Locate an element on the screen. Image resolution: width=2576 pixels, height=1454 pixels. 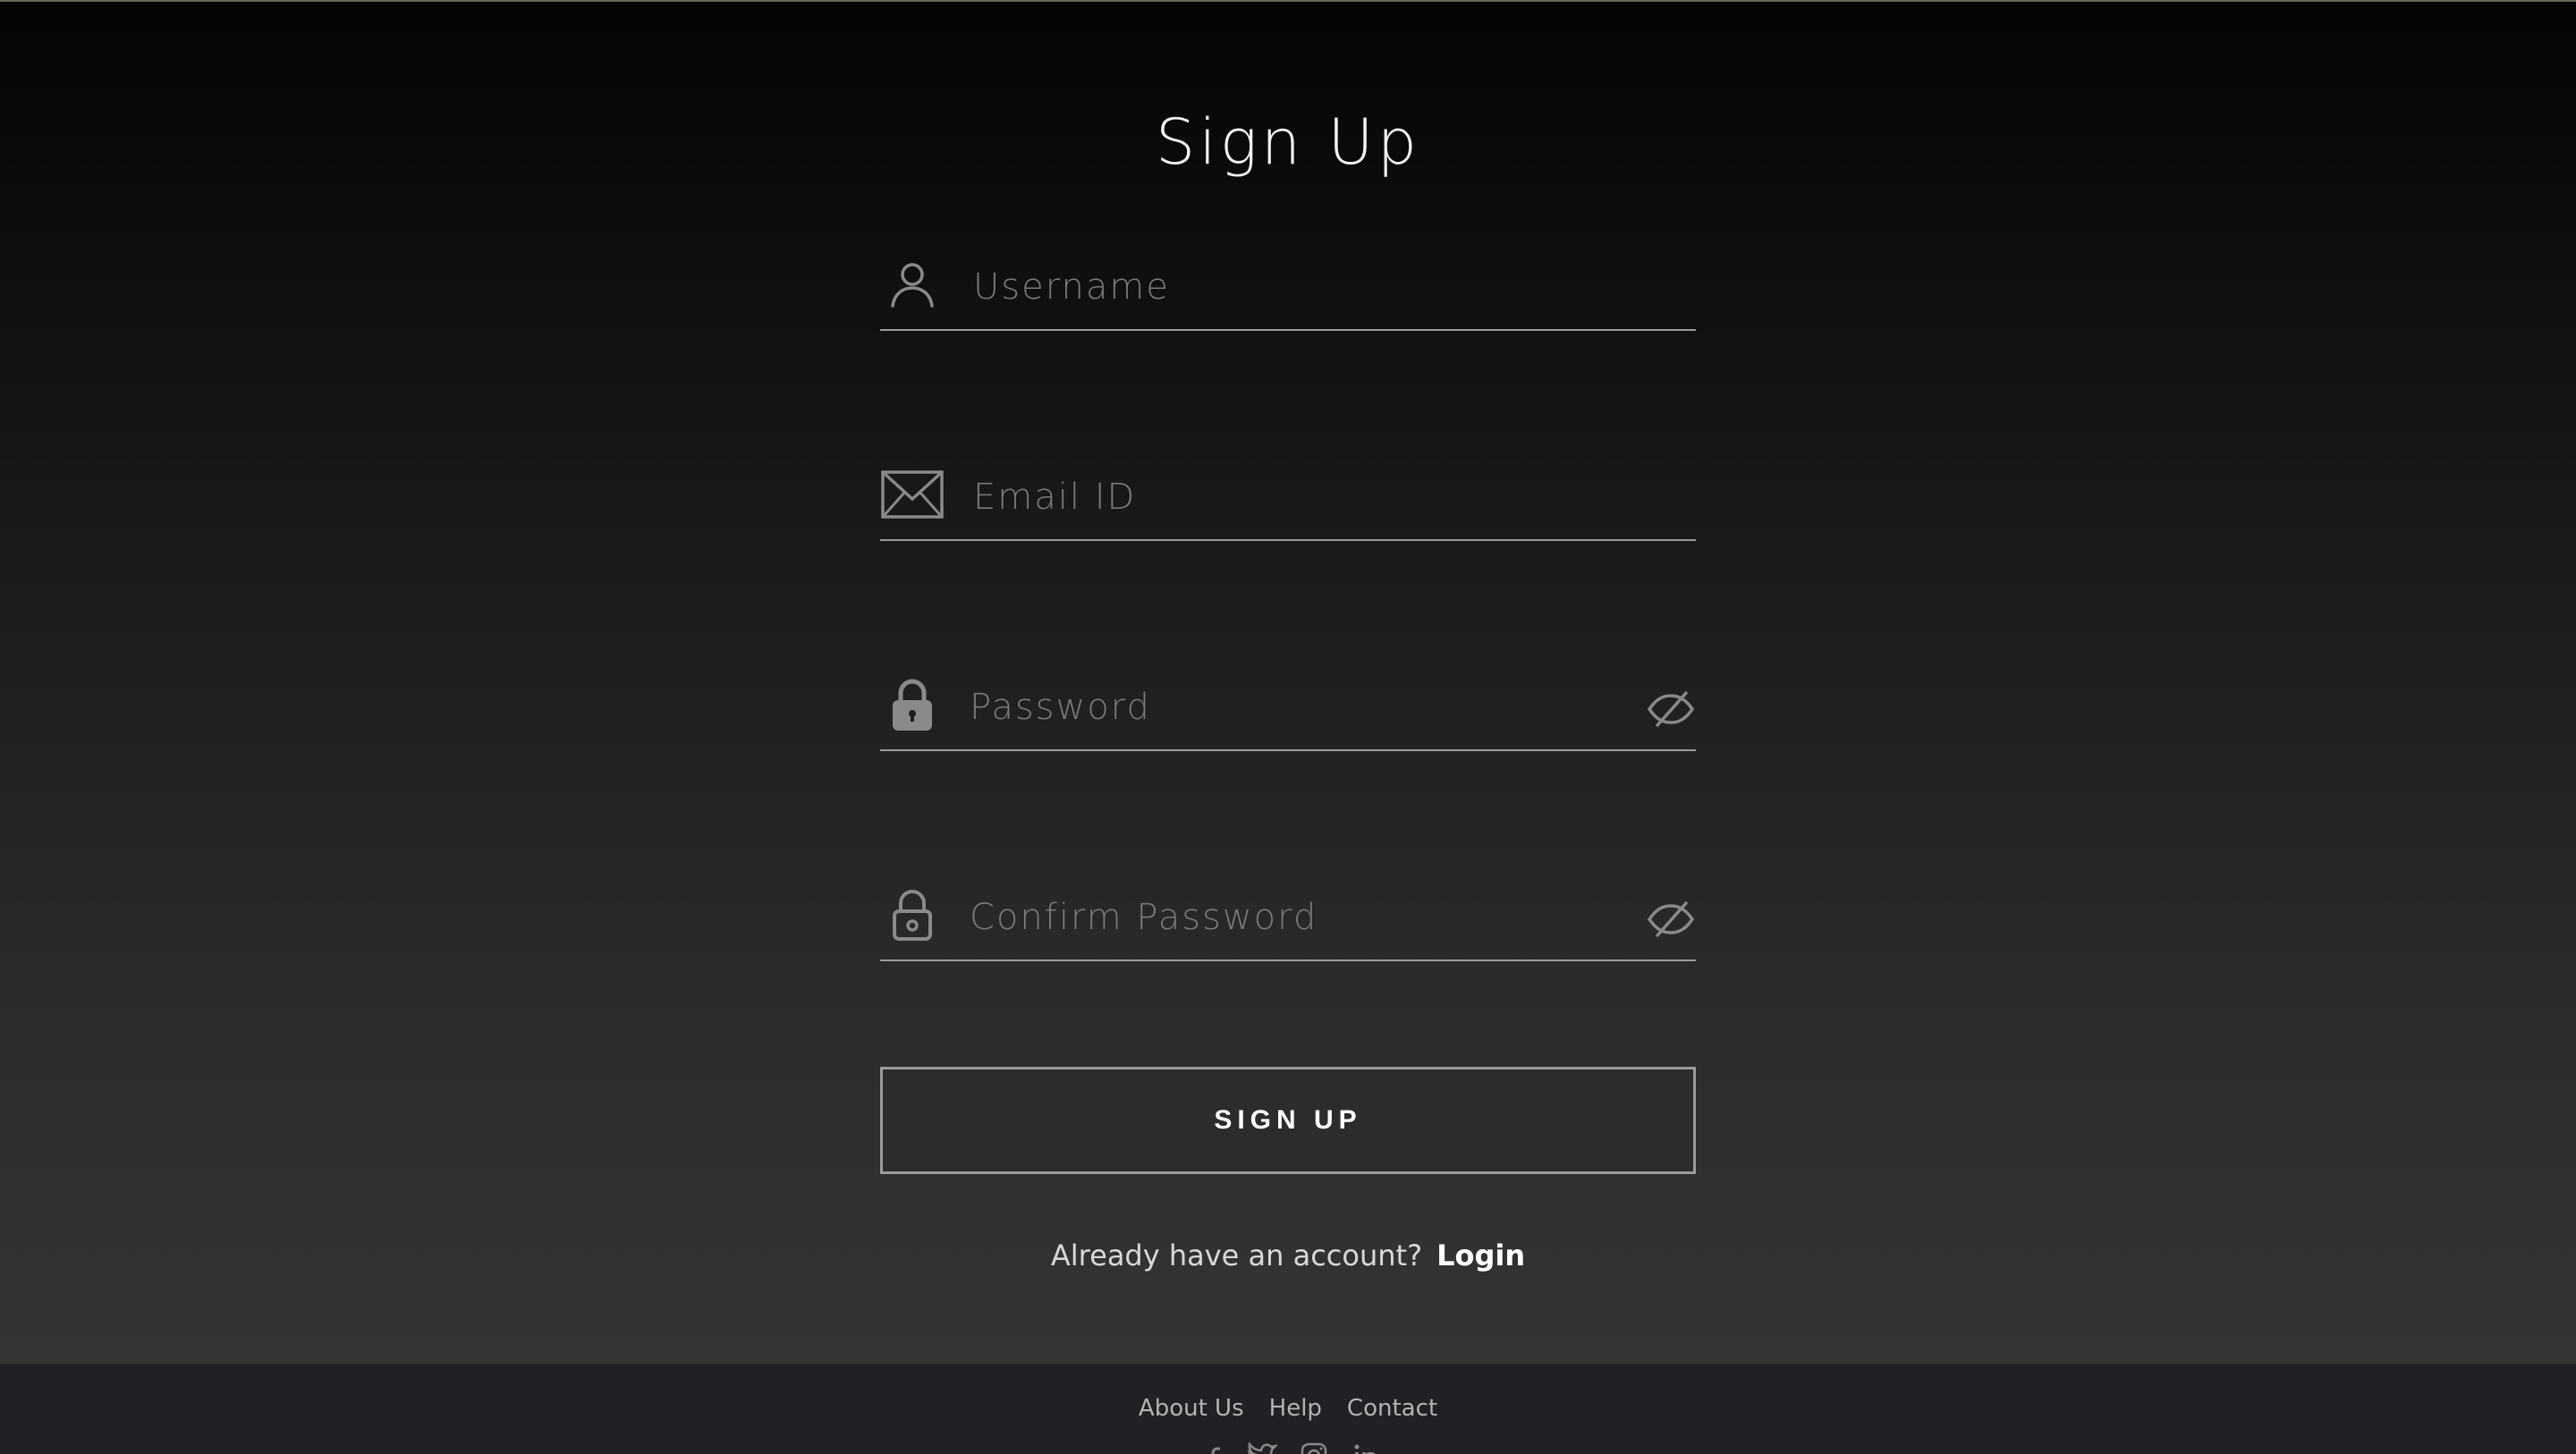
page-title: Sign Up is located at coordinates (1288, 142).